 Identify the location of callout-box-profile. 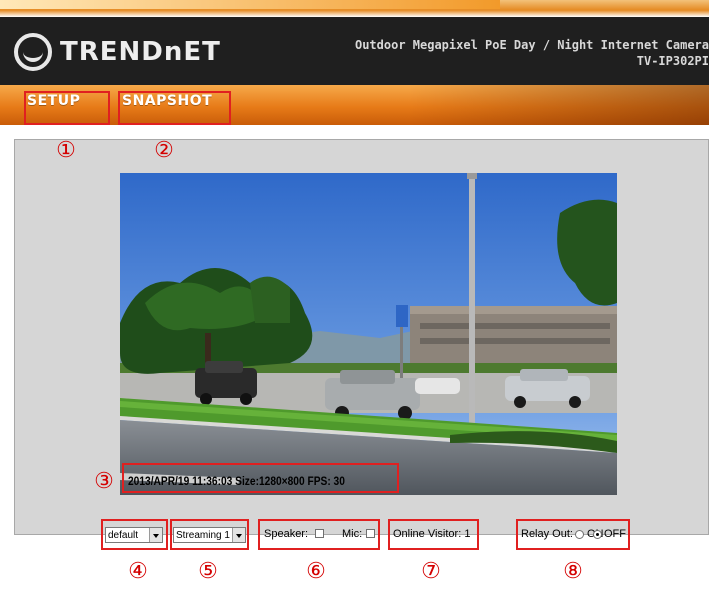
(134, 534).